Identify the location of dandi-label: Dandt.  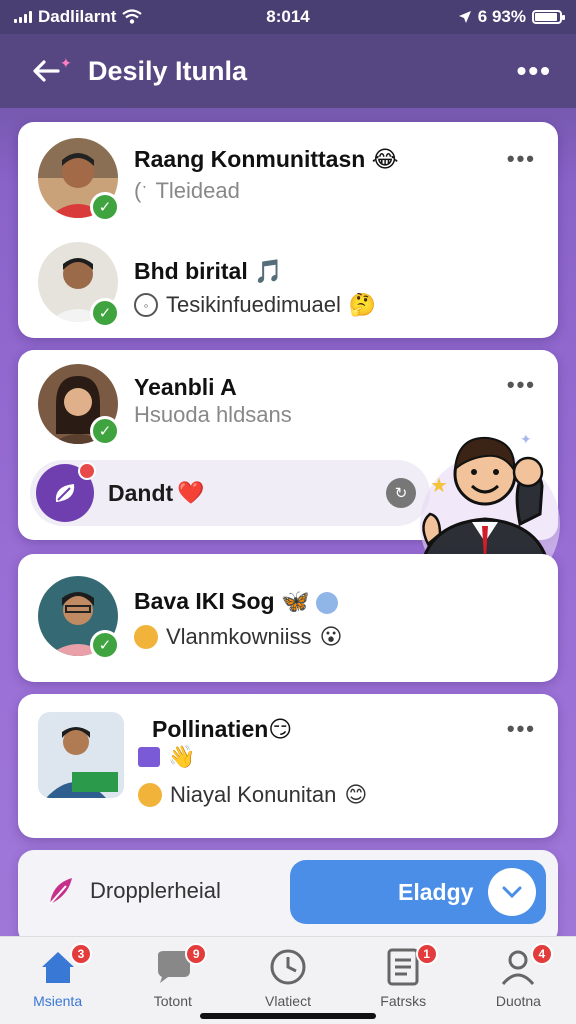
(141, 492).